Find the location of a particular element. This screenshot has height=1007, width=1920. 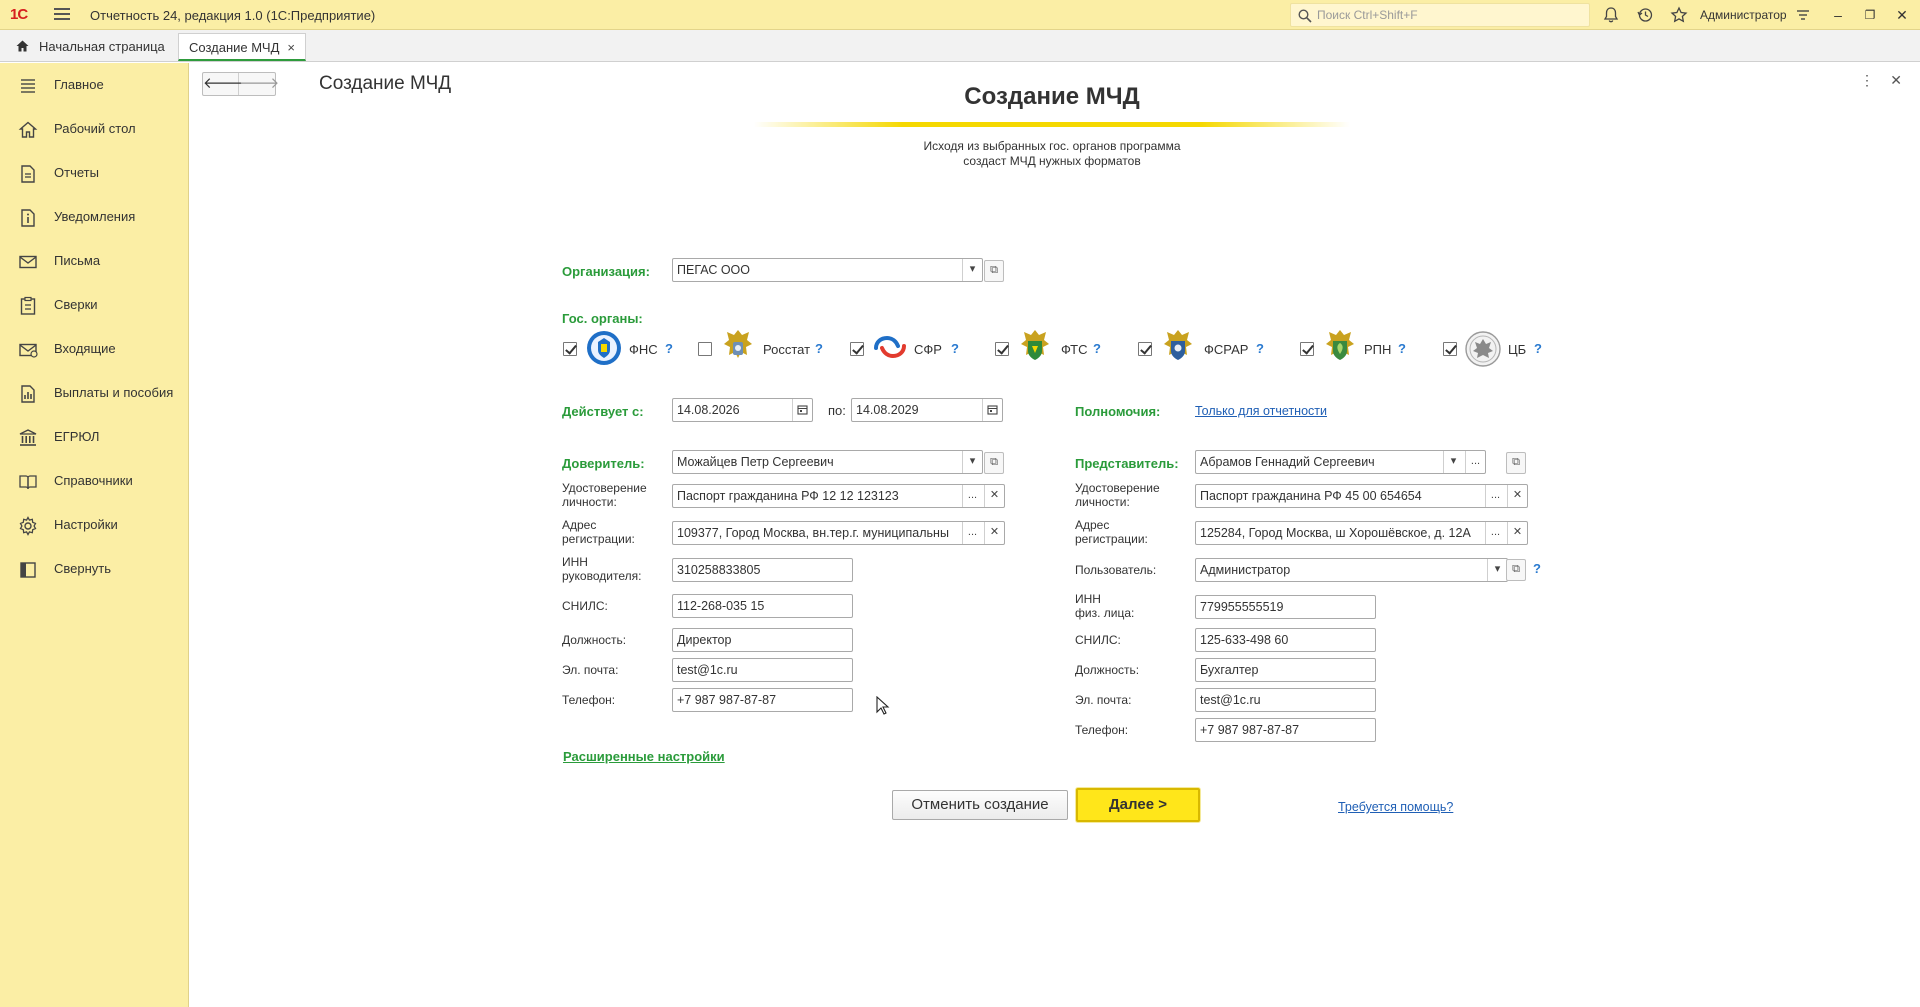

payments-icon is located at coordinates (28, 394).